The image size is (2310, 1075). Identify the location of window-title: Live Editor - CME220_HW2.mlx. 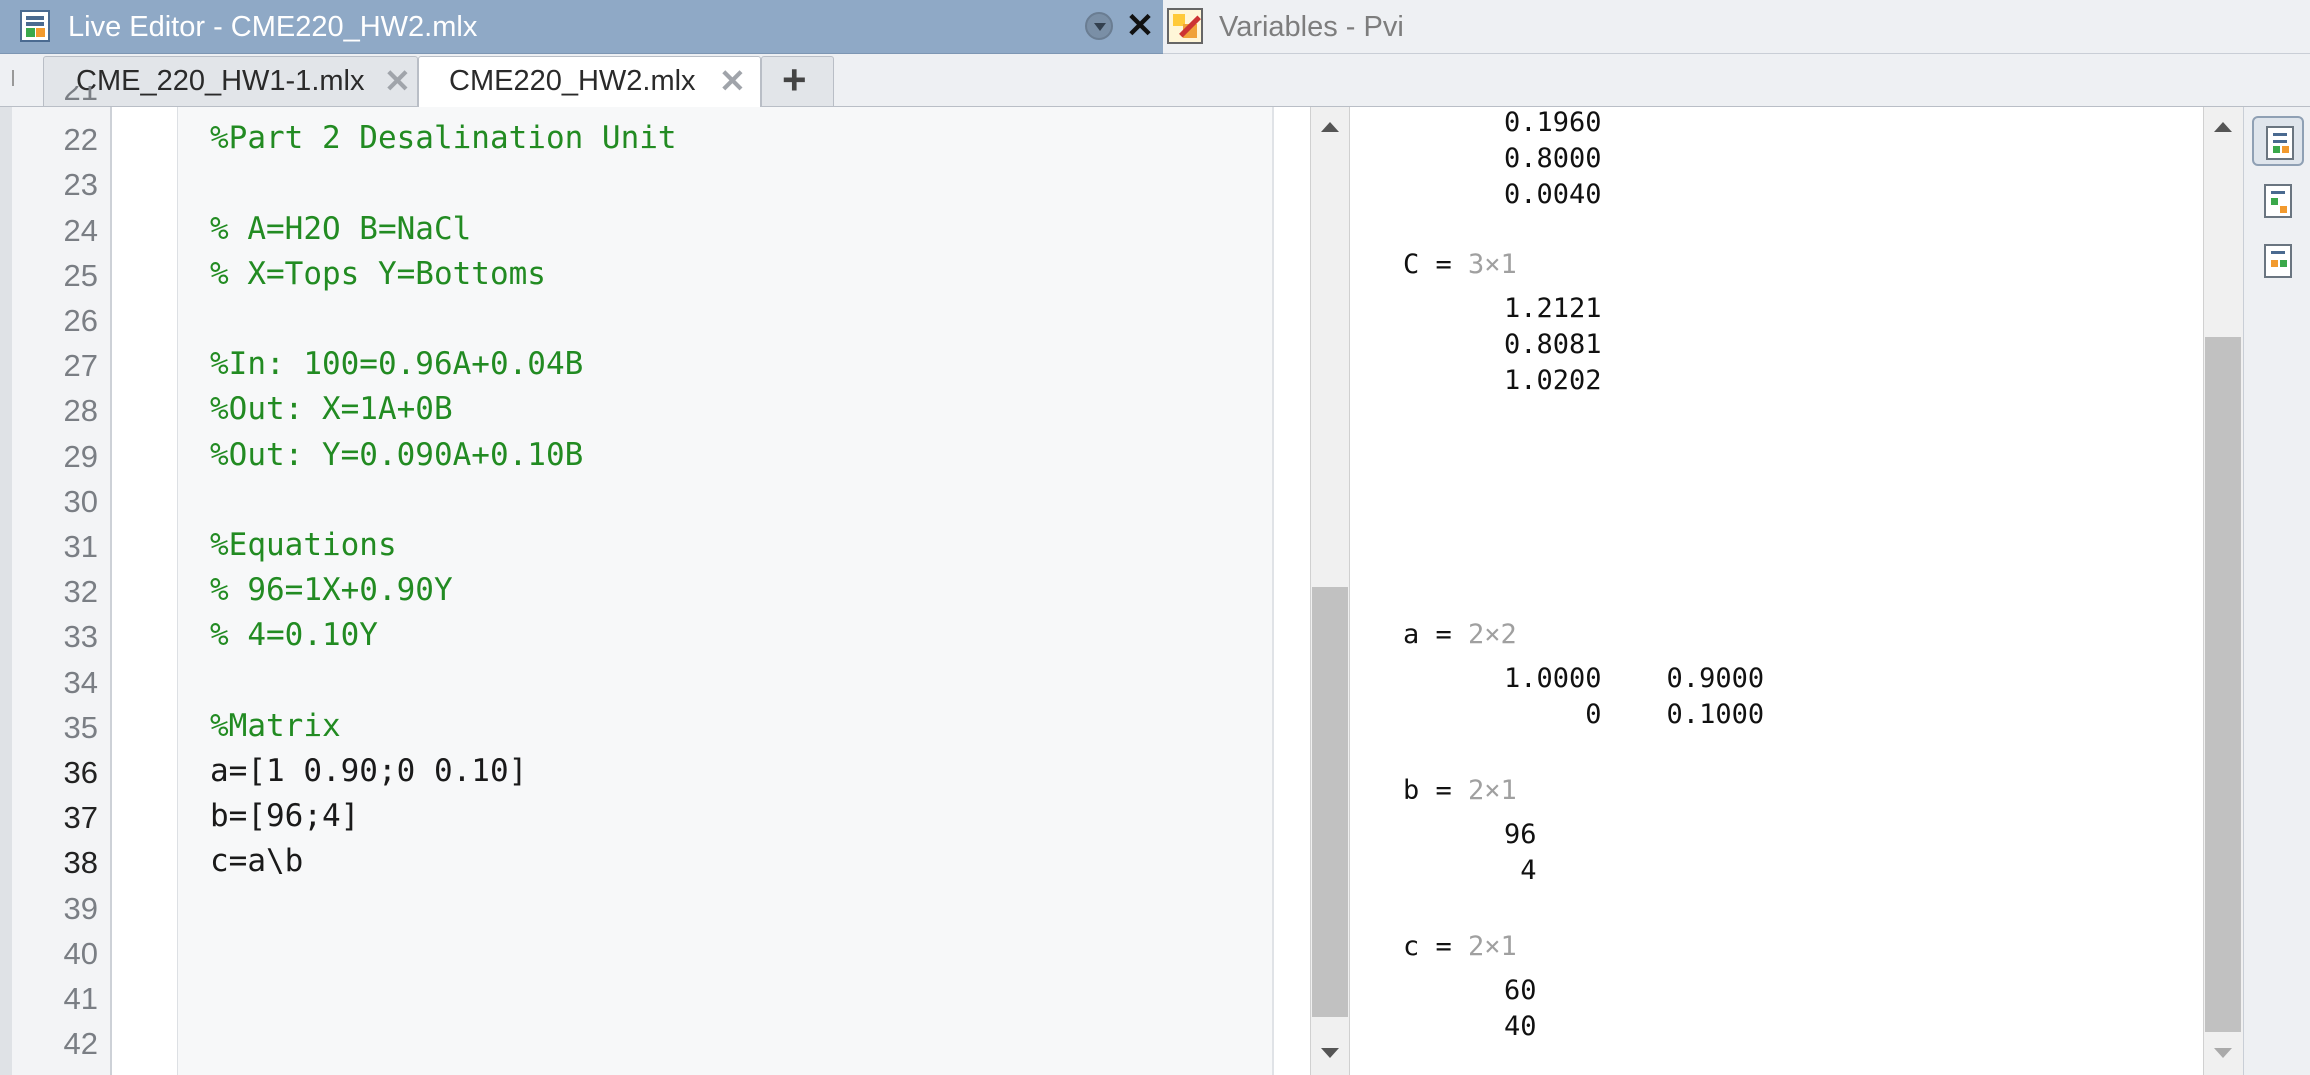
(273, 27).